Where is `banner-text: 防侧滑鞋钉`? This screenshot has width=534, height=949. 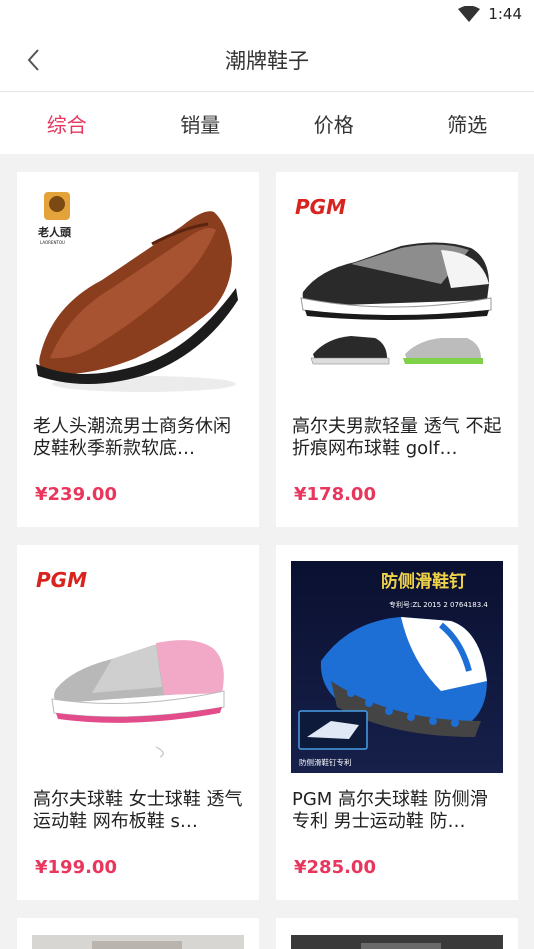
banner-text: 防侧滑鞋钉 is located at coordinates (423, 581).